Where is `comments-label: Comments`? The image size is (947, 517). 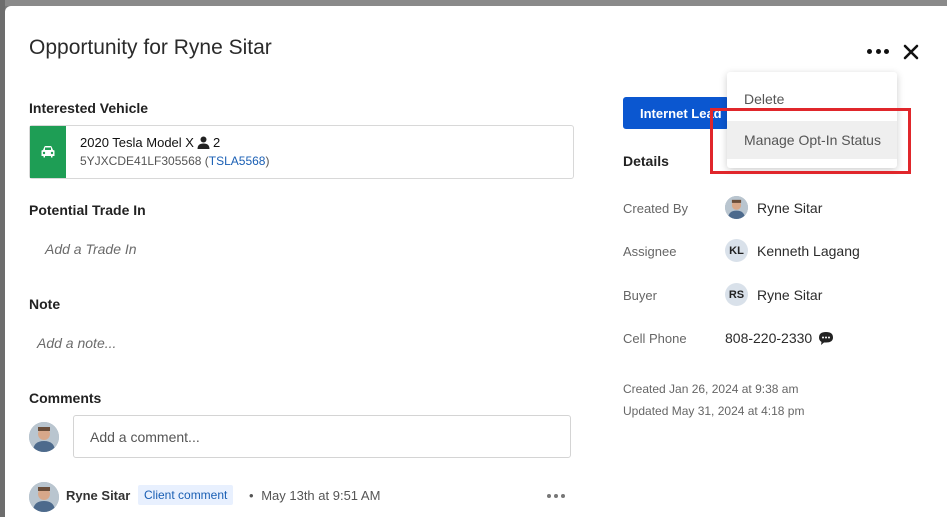
comments-label: Comments is located at coordinates (65, 398).